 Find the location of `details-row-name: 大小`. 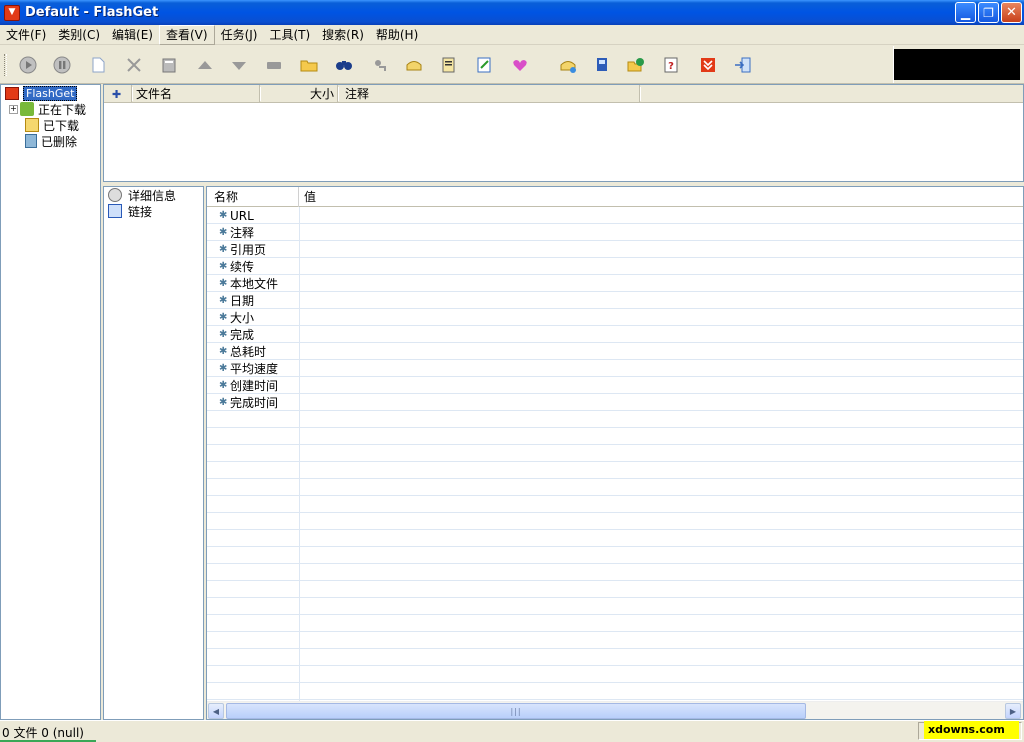

details-row-name: 大小 is located at coordinates (242, 318).